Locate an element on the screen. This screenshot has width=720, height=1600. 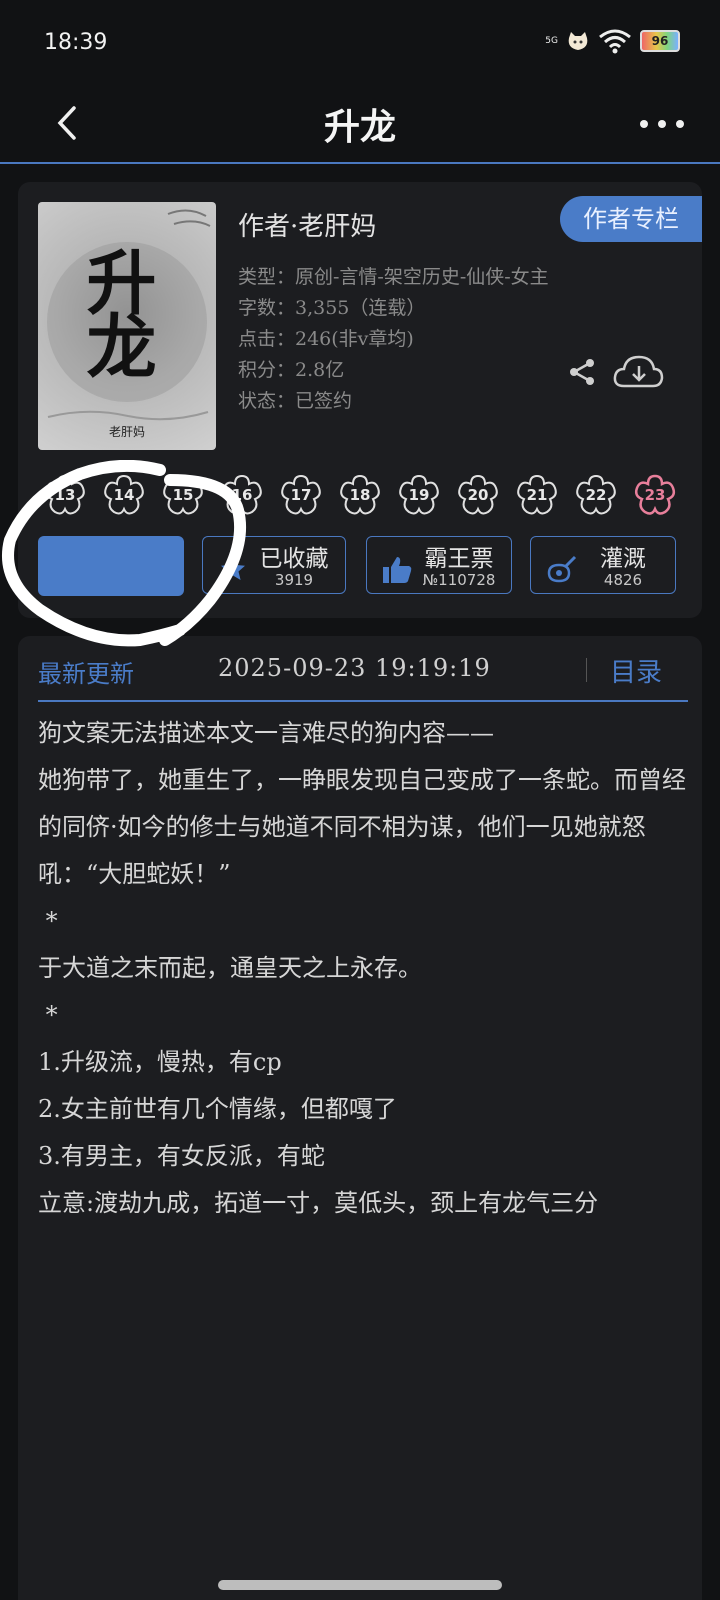
flower-number: 19 is located at coordinates (419, 495).